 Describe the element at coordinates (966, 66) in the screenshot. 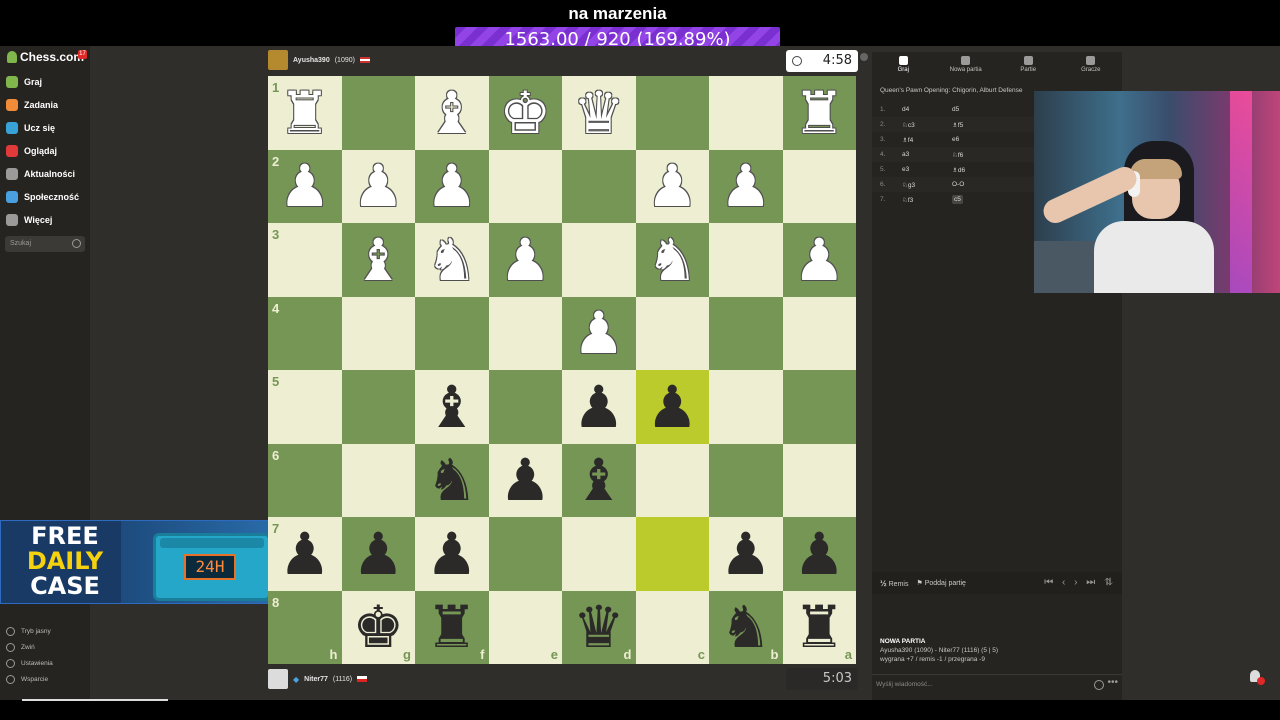

I see `tab-1: Nowa partia` at that location.